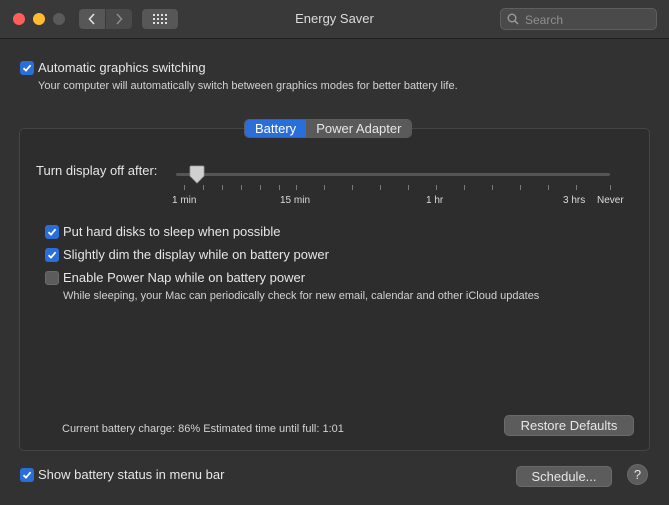 The image size is (669, 505). What do you see at coordinates (513, 19) in the screenshot?
I see `search-icon` at bounding box center [513, 19].